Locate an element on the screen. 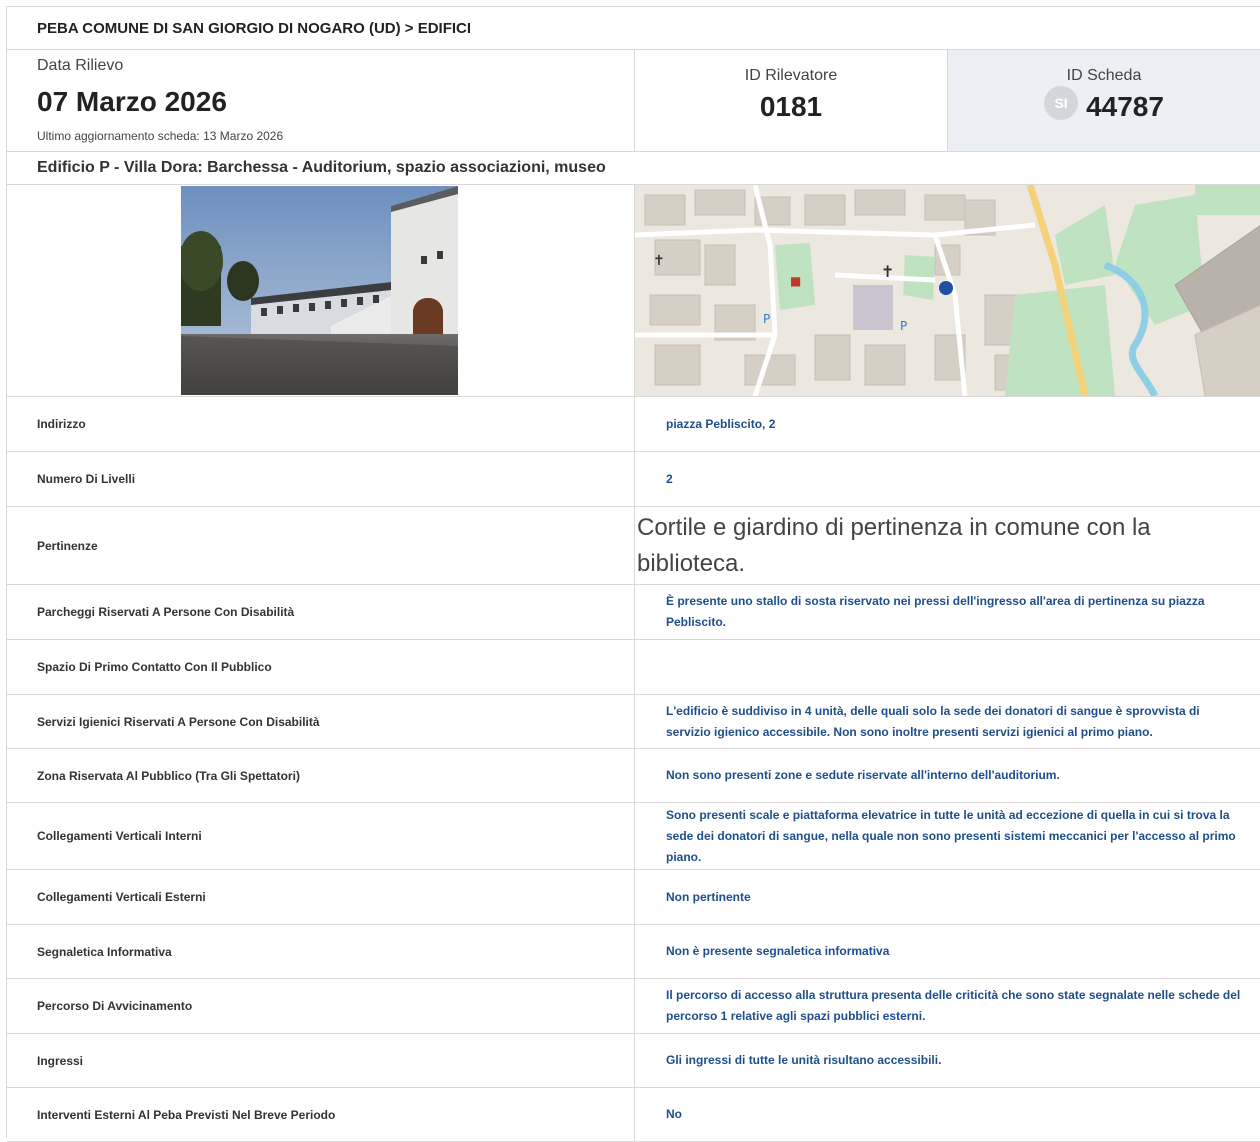 This screenshot has width=1260, height=1142. row-key: Collegamenti Verticali Esterni is located at coordinates (321, 897).